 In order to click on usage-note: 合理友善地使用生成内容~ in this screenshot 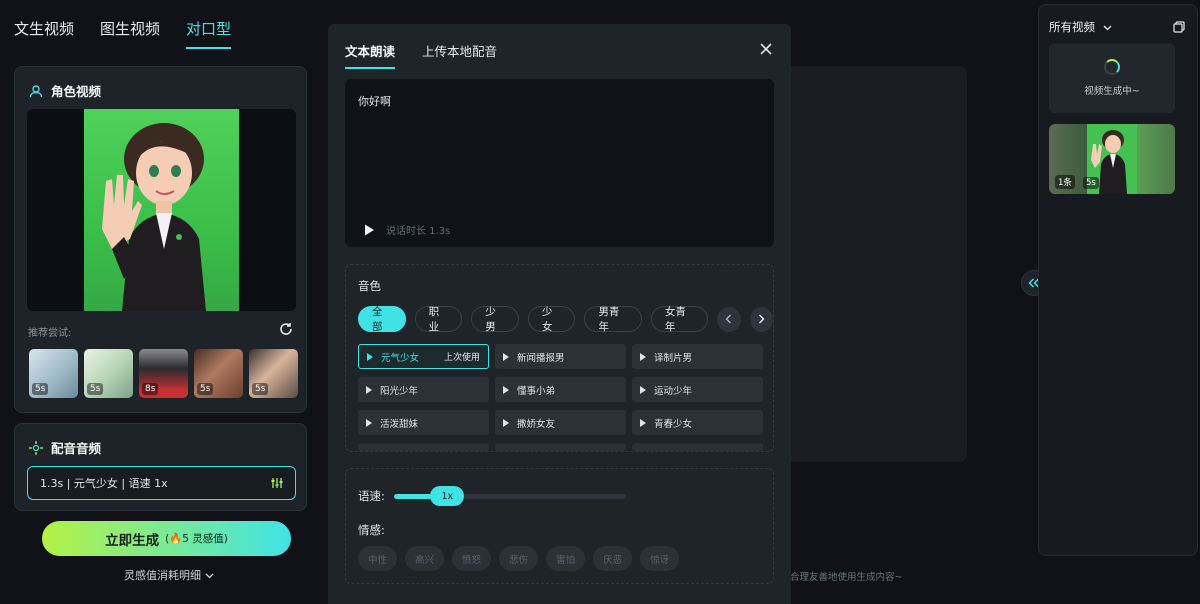, I will do `click(846, 577)`.